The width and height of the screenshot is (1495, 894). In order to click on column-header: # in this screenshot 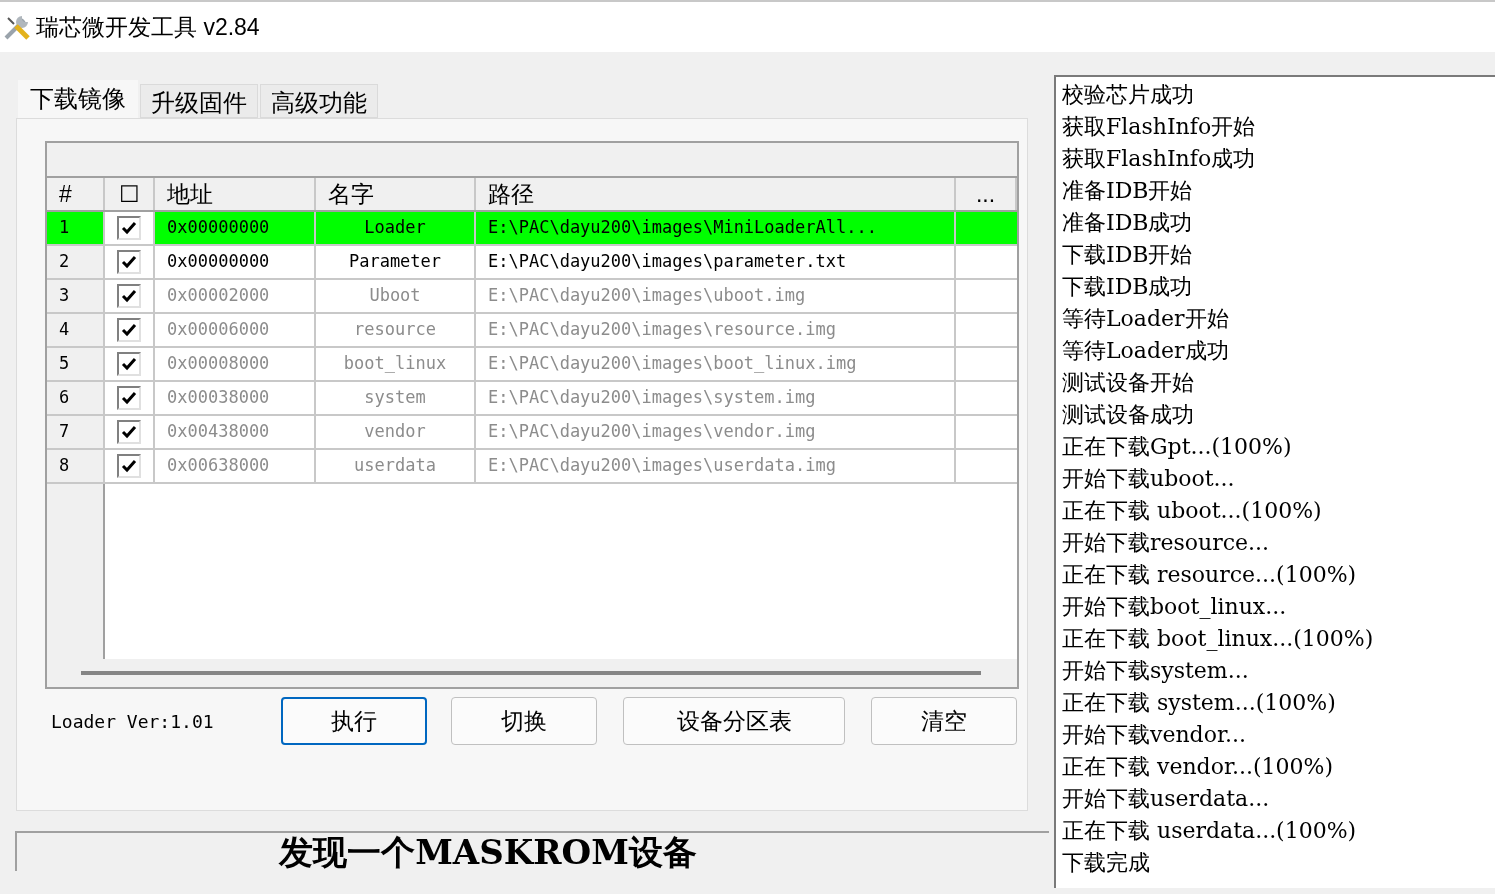, I will do `click(76, 194)`.